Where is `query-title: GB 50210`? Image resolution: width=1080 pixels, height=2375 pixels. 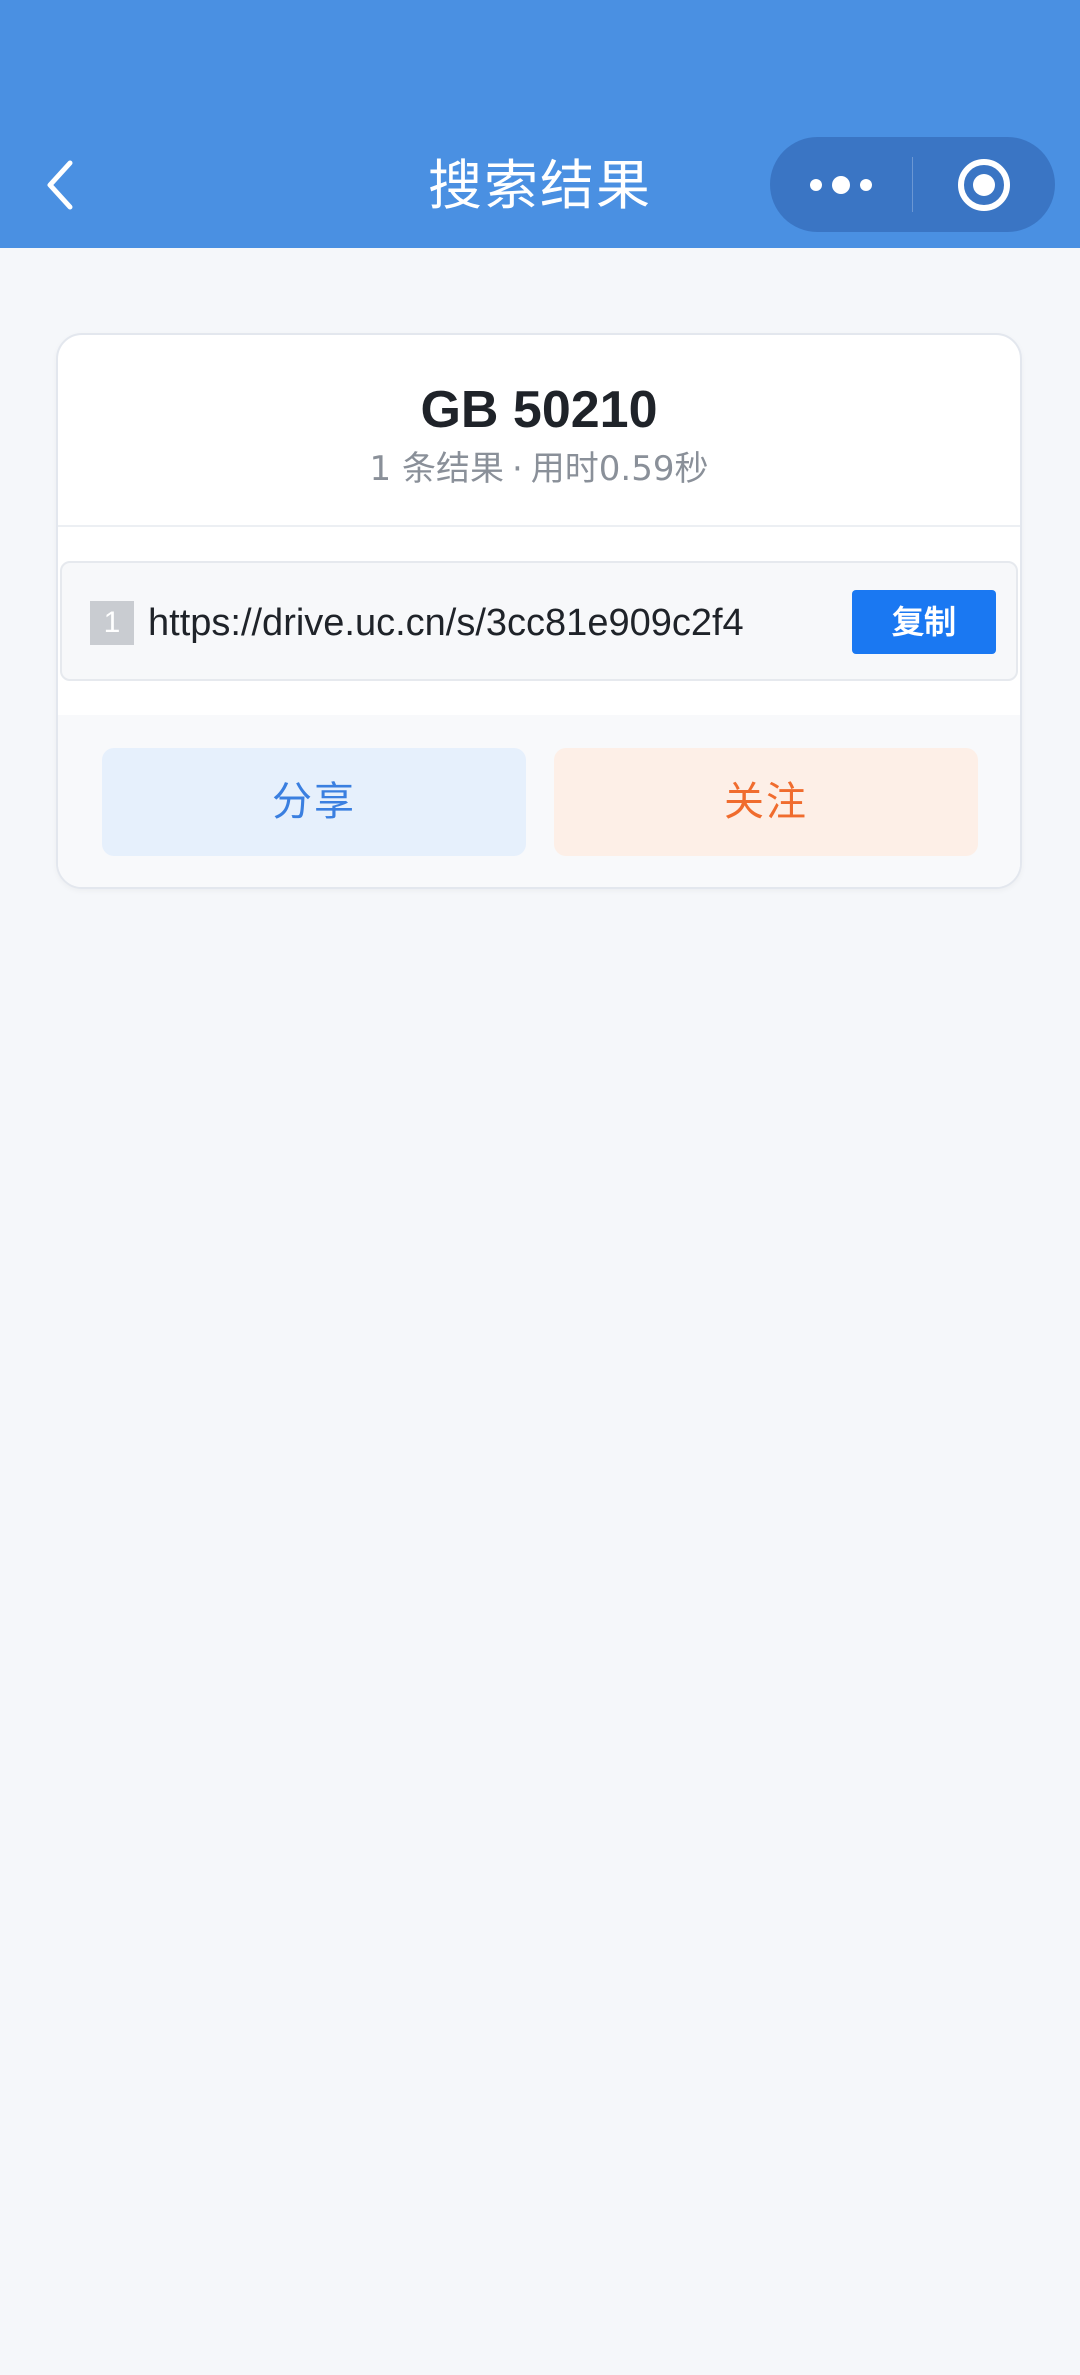
query-title: GB 50210 is located at coordinates (539, 410).